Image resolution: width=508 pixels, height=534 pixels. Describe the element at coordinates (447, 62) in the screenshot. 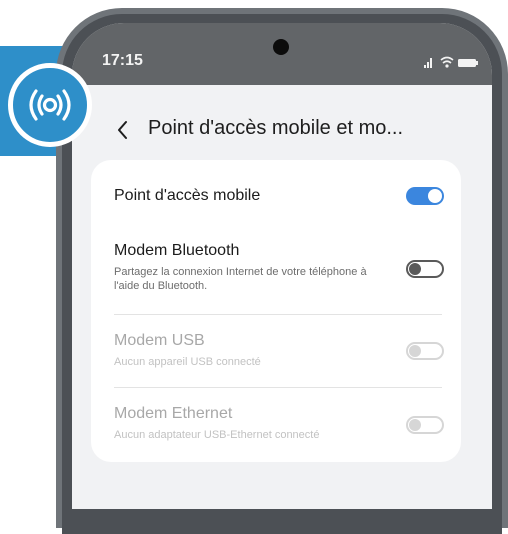

I see `wifi-icon` at that location.